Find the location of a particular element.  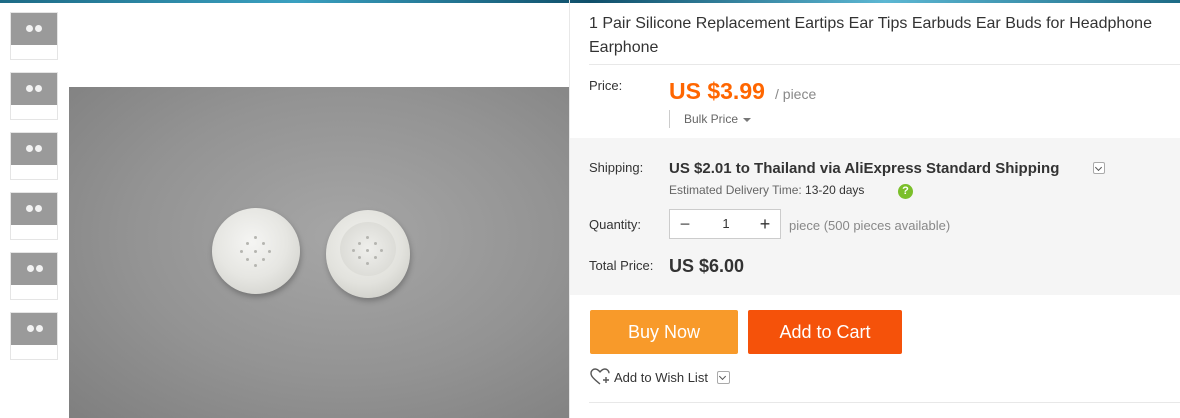

quantity-input: 1 is located at coordinates (726, 224).